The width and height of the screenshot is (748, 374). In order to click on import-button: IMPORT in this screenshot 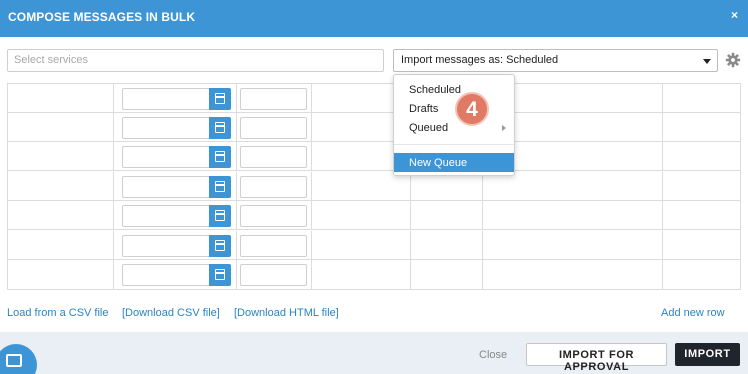, I will do `click(707, 354)`.